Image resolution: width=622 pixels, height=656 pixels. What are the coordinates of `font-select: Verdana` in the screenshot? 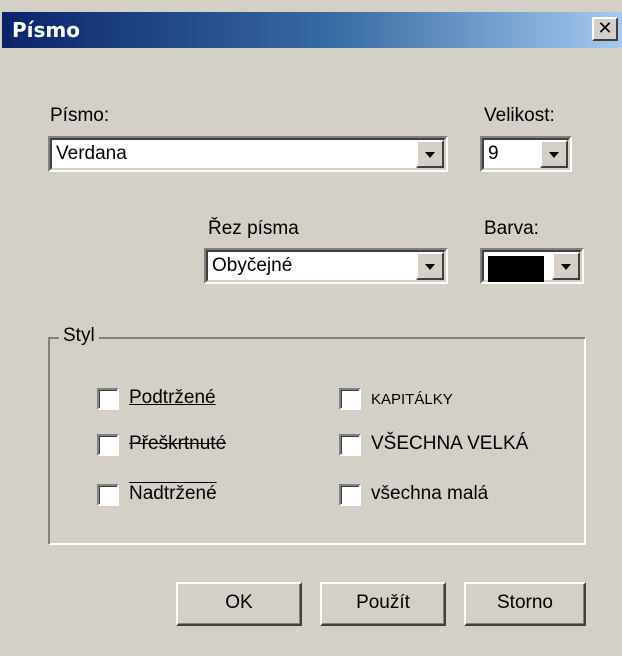 It's located at (248, 154).